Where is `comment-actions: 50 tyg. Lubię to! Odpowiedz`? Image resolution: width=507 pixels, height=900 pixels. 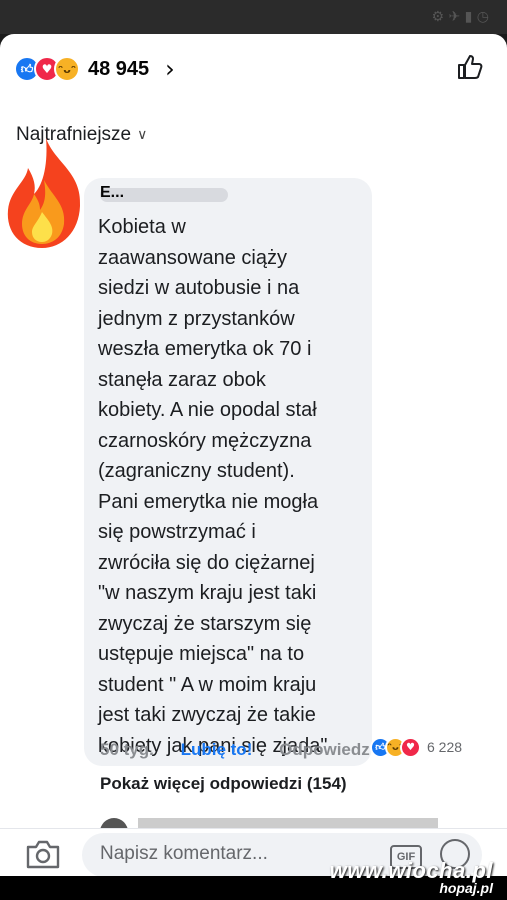
comment-actions: 50 tyg. Lubię to! Odpowiedz is located at coordinates (246, 750).